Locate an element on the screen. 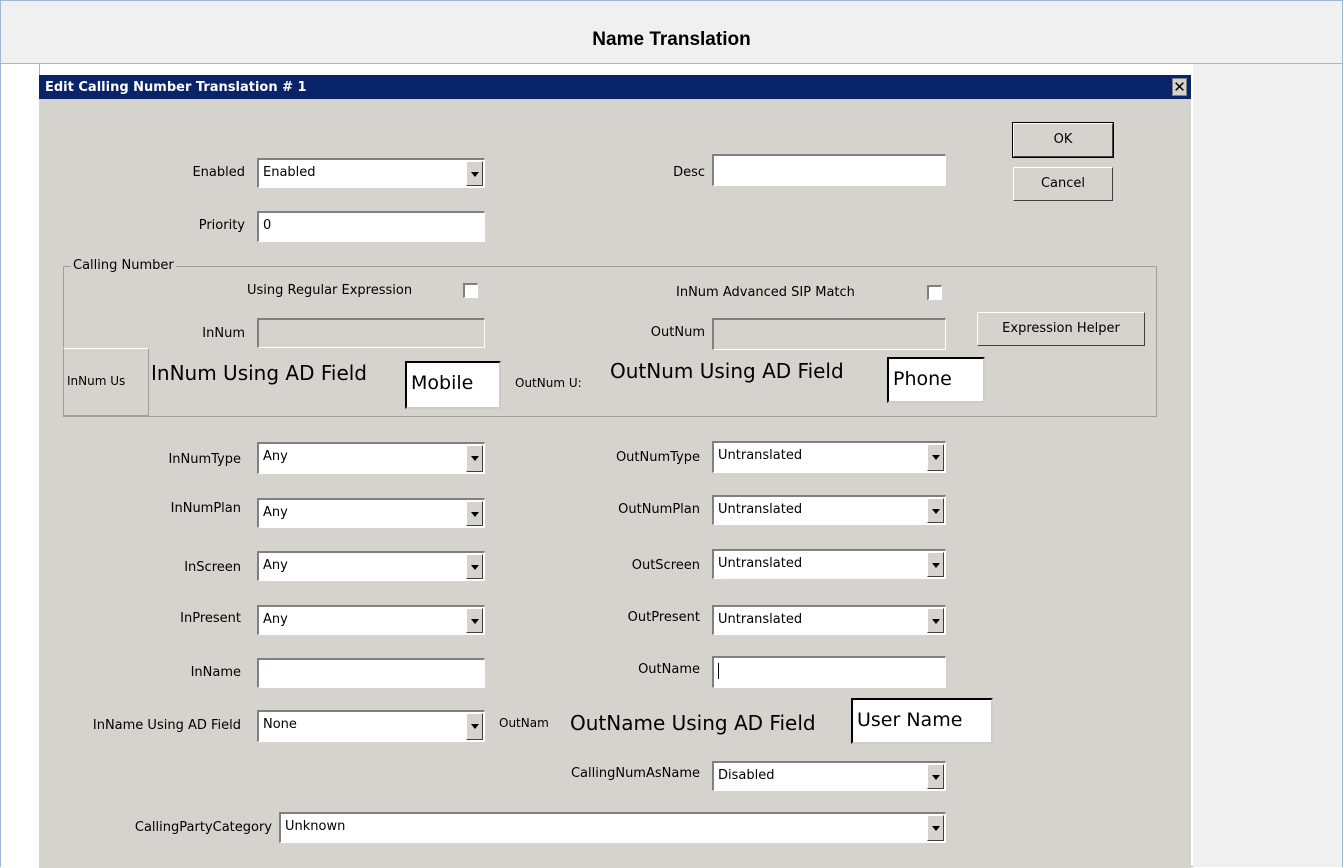  inpresent-label: InPresent is located at coordinates (210, 618).